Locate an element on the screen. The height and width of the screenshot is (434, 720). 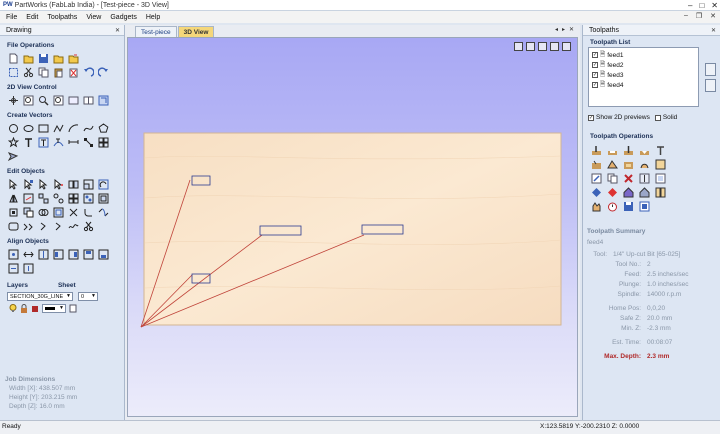
trim-icon is located at coordinates (73, 212).